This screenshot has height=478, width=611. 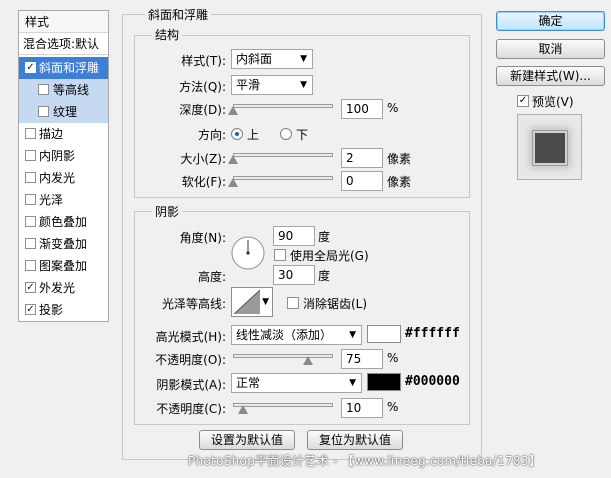 I want to click on preview-checkbox: ✓, so click(x=523, y=101).